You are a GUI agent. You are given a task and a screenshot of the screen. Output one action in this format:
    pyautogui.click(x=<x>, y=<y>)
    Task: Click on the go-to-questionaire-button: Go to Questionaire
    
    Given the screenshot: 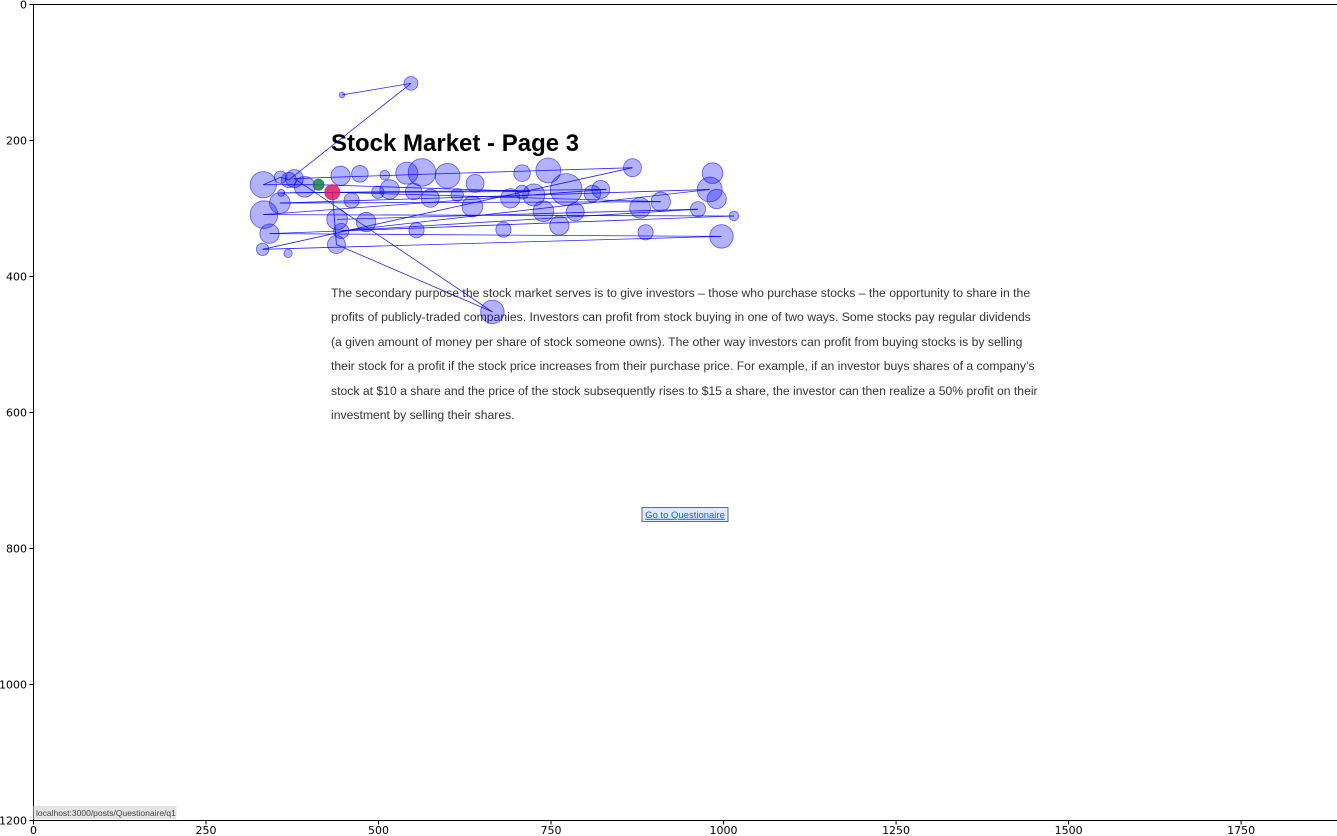 What is the action you would take?
    pyautogui.click(x=685, y=514)
    